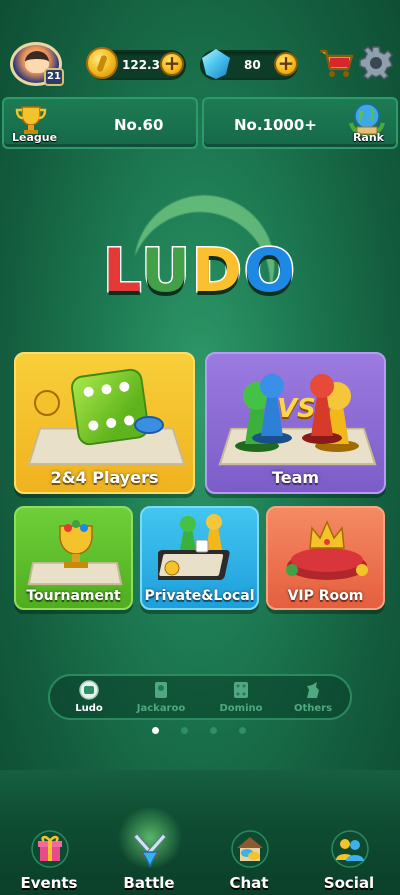 The width and height of the screenshot is (400, 895). What do you see at coordinates (327, 550) in the screenshot?
I see `crown-cushion-icon` at bounding box center [327, 550].